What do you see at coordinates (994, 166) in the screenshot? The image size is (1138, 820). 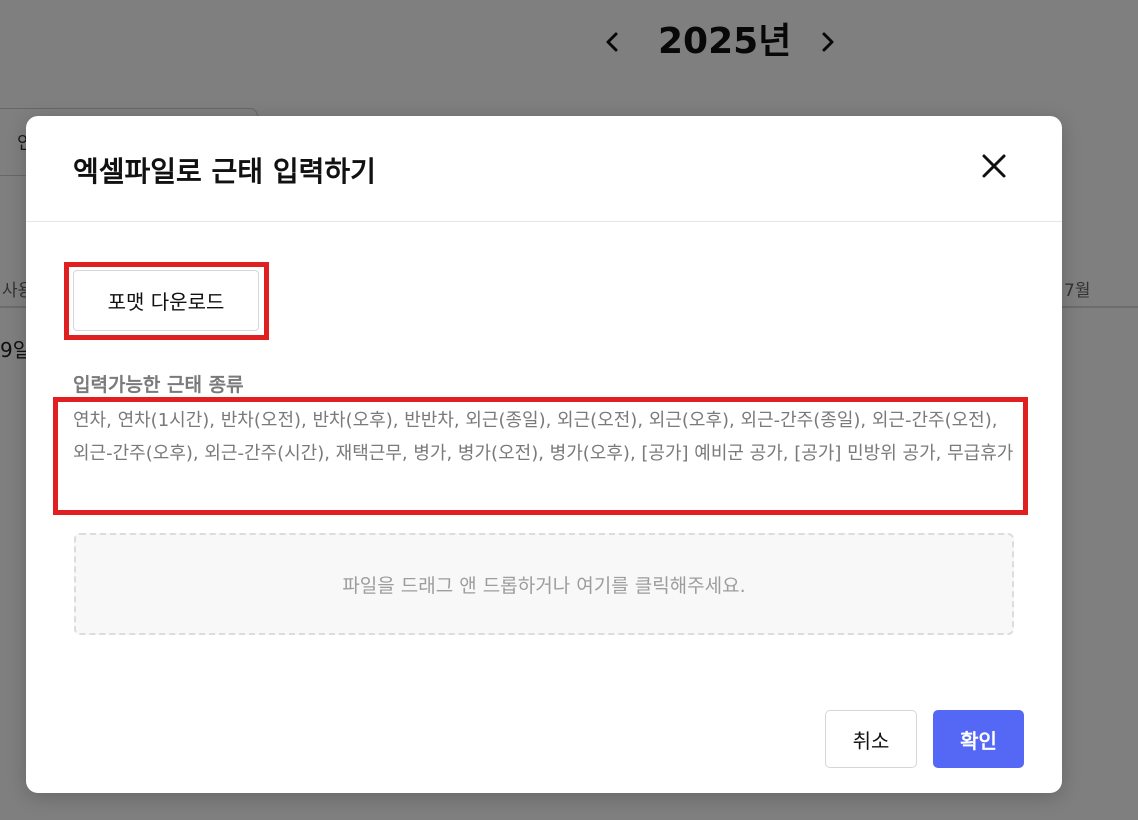 I see `close-icon` at bounding box center [994, 166].